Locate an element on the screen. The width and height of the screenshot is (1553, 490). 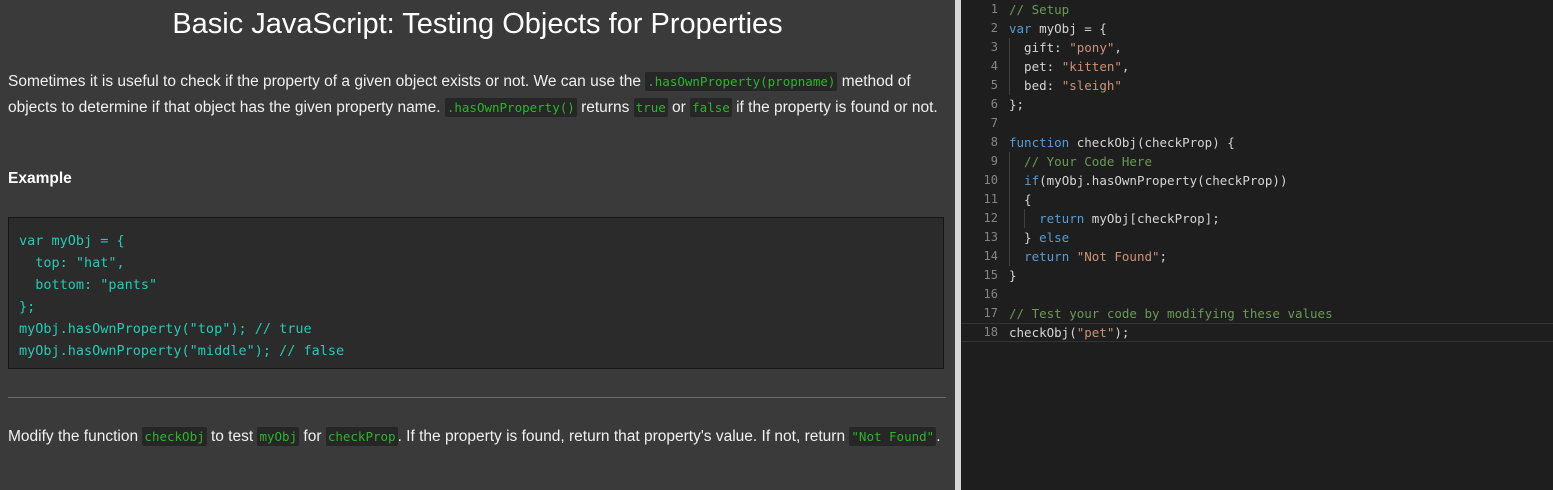
inline-code: "Not Found" is located at coordinates (893, 436).